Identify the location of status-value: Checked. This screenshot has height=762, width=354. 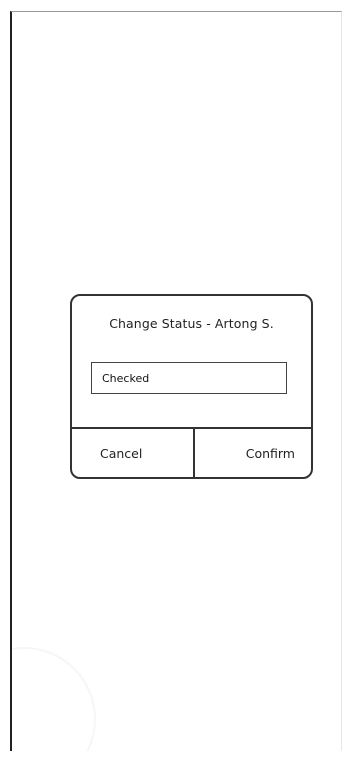
(126, 378).